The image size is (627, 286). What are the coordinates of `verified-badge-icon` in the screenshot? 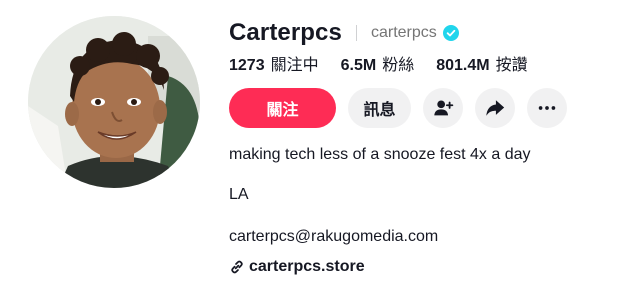 It's located at (450, 33).